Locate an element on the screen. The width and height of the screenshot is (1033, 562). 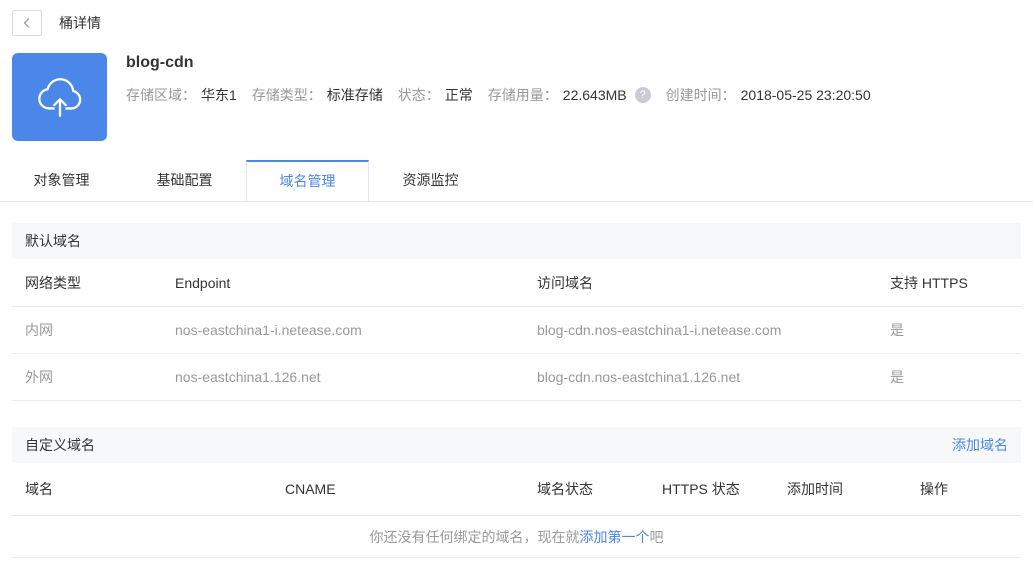
column-actions: 操作 is located at coordinates (934, 489).